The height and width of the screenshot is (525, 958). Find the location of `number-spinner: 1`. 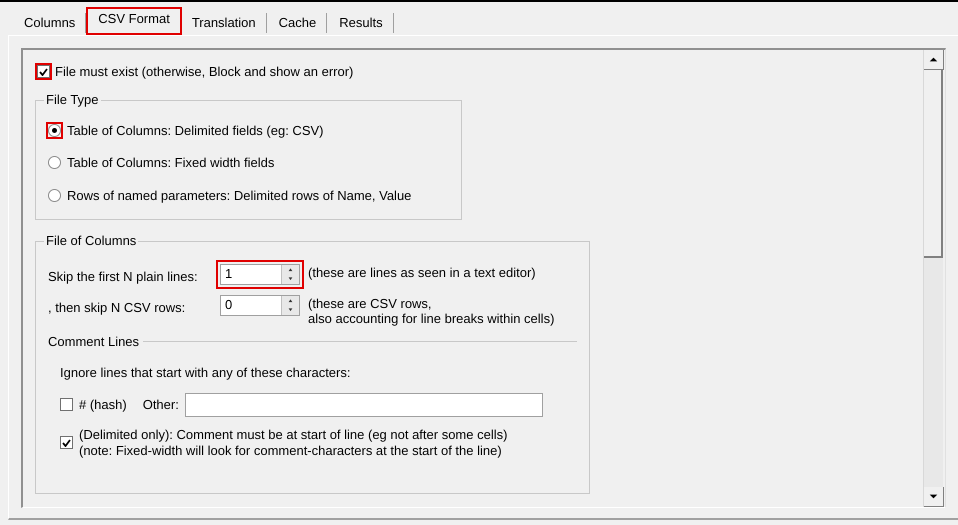

number-spinner: 1 is located at coordinates (260, 274).